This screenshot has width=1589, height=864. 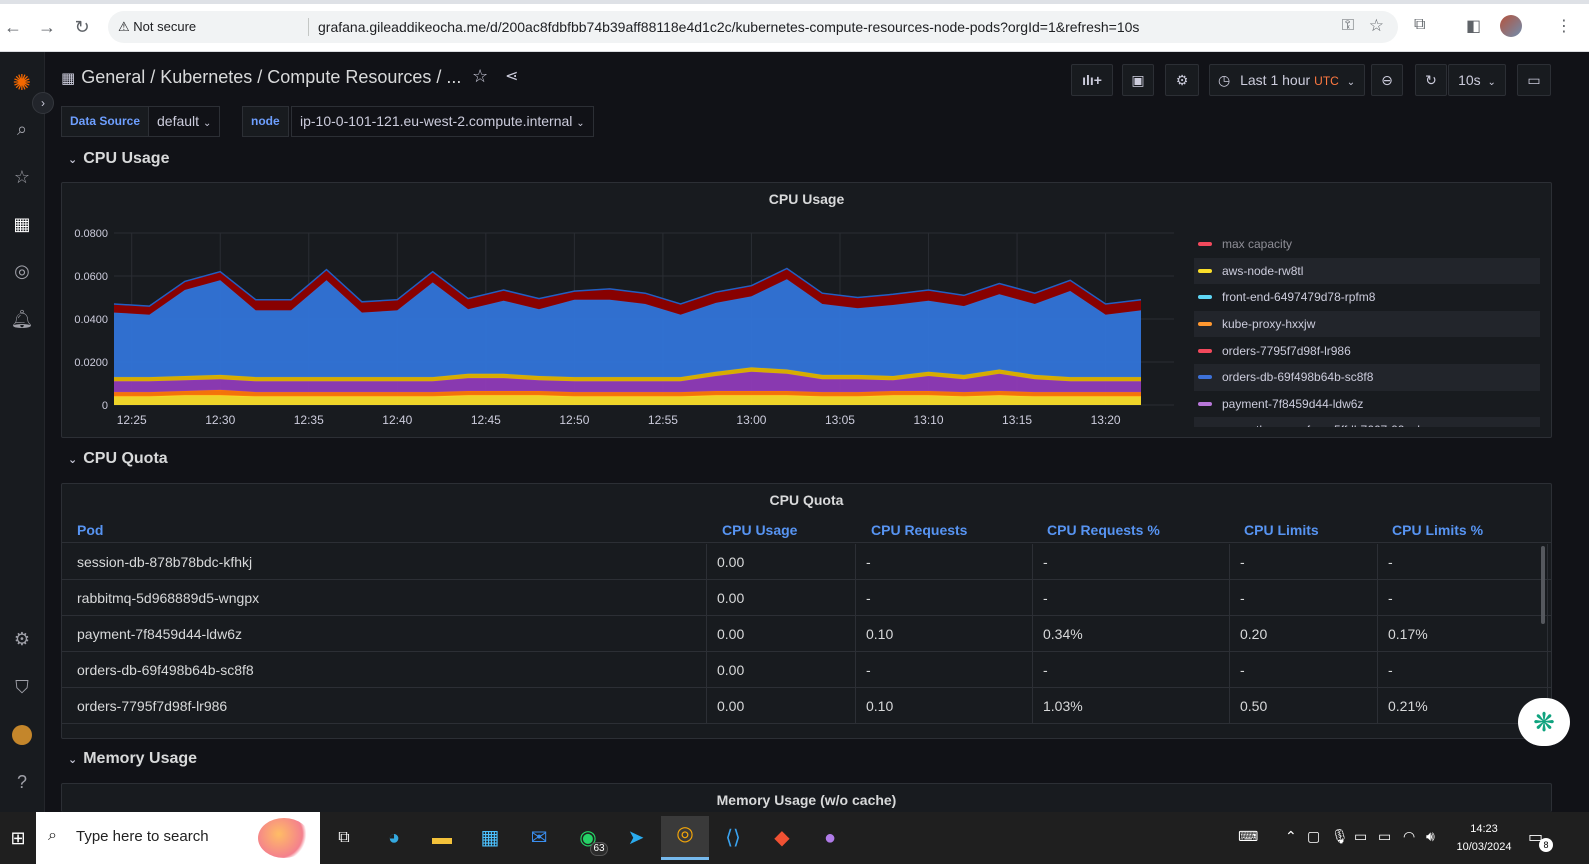 I want to click on notification-center-icon: ▭ 8, so click(x=1540, y=839).